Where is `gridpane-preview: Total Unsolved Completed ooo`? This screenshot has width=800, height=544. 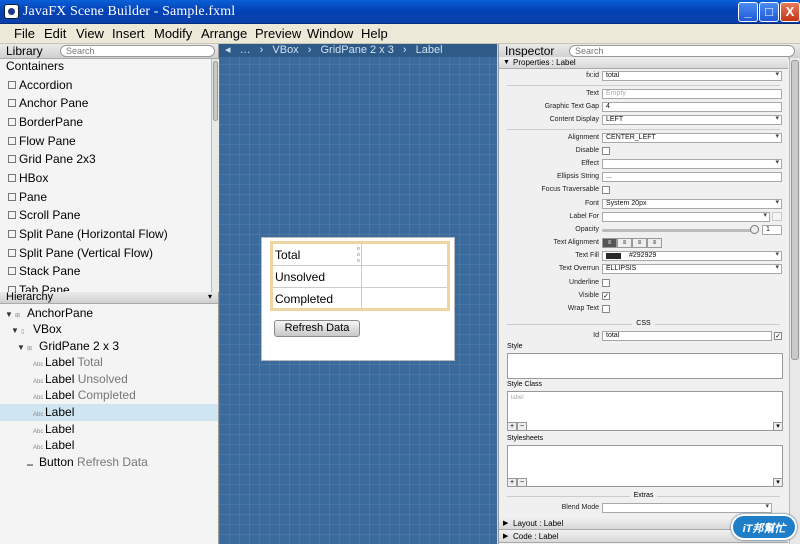 gridpane-preview: Total Unsolved Completed ooo is located at coordinates (360, 276).